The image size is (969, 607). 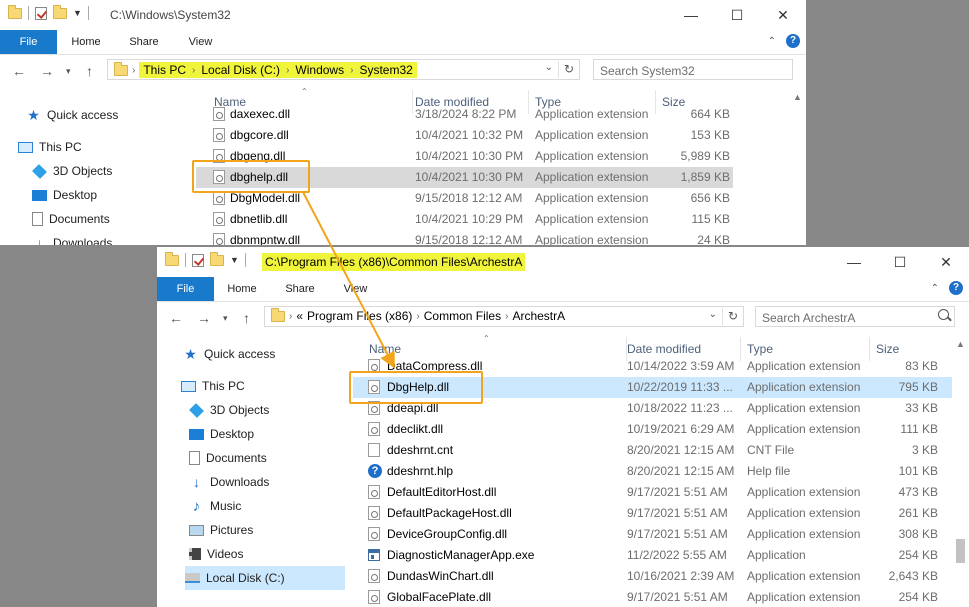 What do you see at coordinates (710, 135) in the screenshot?
I see `file-size: 153 KB` at bounding box center [710, 135].